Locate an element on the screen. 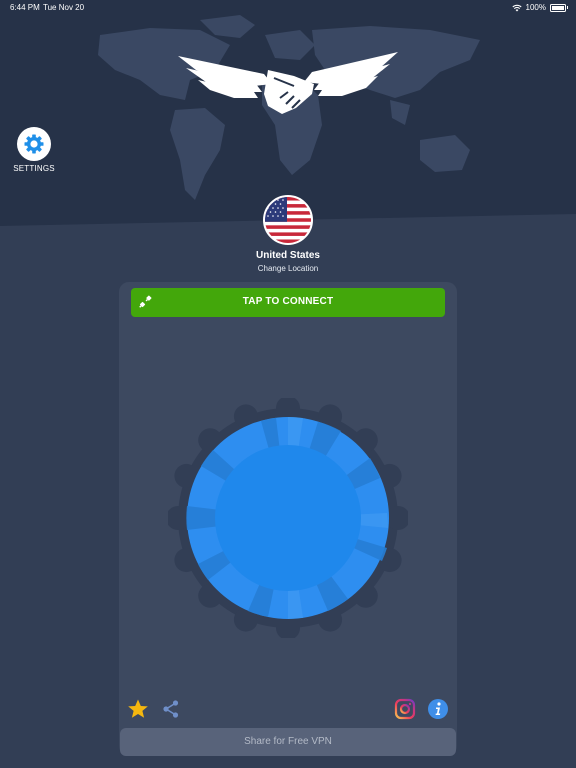 This screenshot has width=576, height=768. star-icon is located at coordinates (138, 709).